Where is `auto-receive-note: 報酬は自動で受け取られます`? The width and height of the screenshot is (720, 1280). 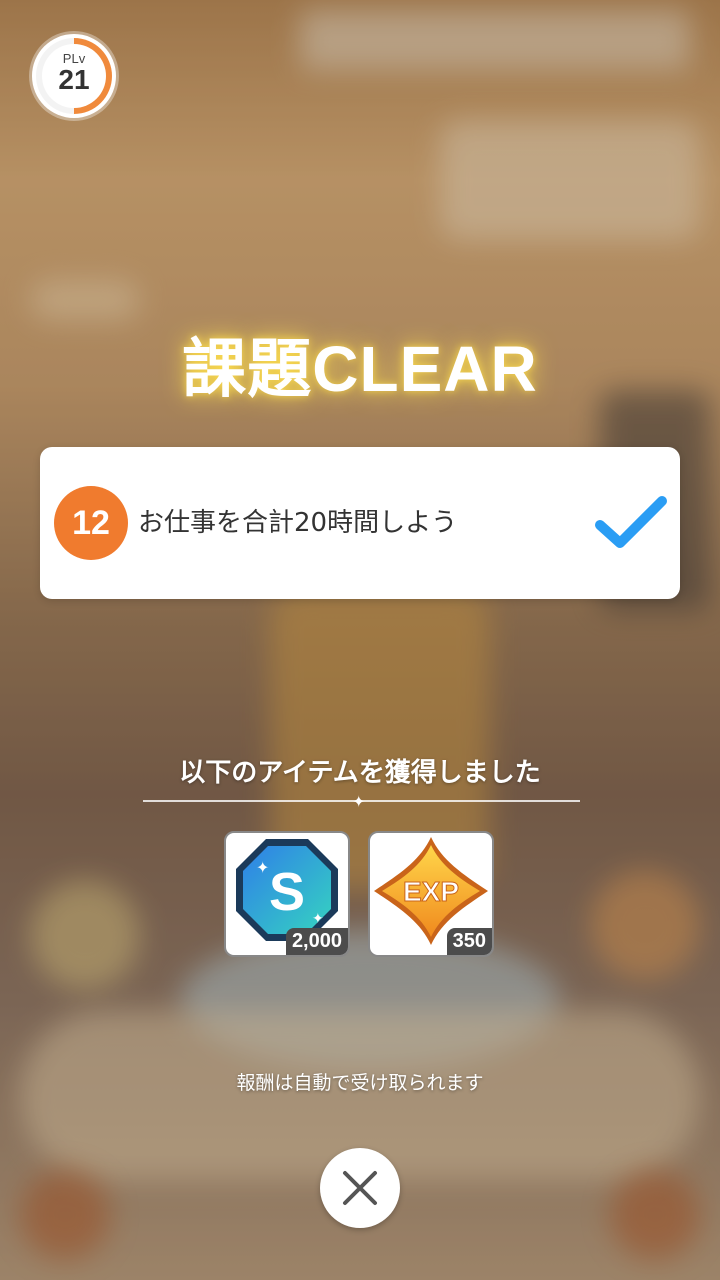 auto-receive-note: 報酬は自動で受け取られます is located at coordinates (360, 1083).